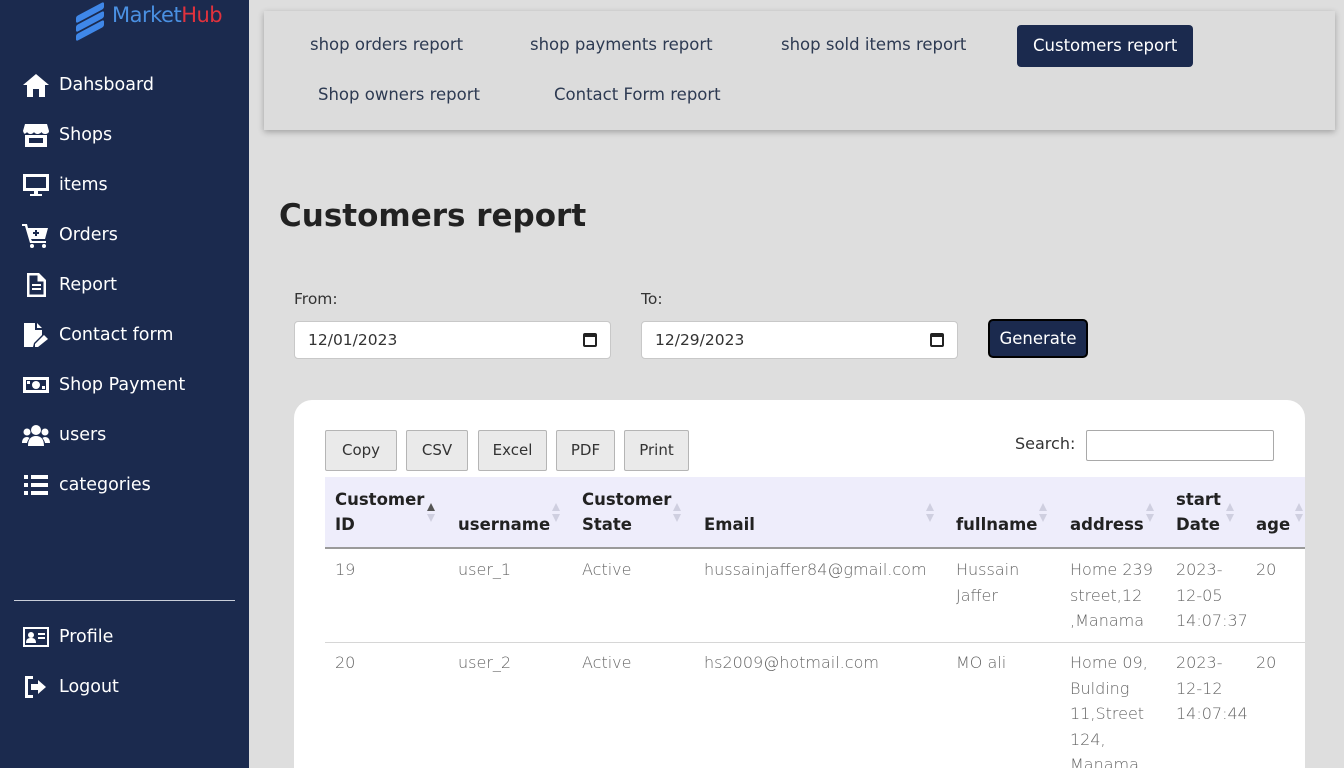  Describe the element at coordinates (36, 185) in the screenshot. I see `monitor-icon` at that location.